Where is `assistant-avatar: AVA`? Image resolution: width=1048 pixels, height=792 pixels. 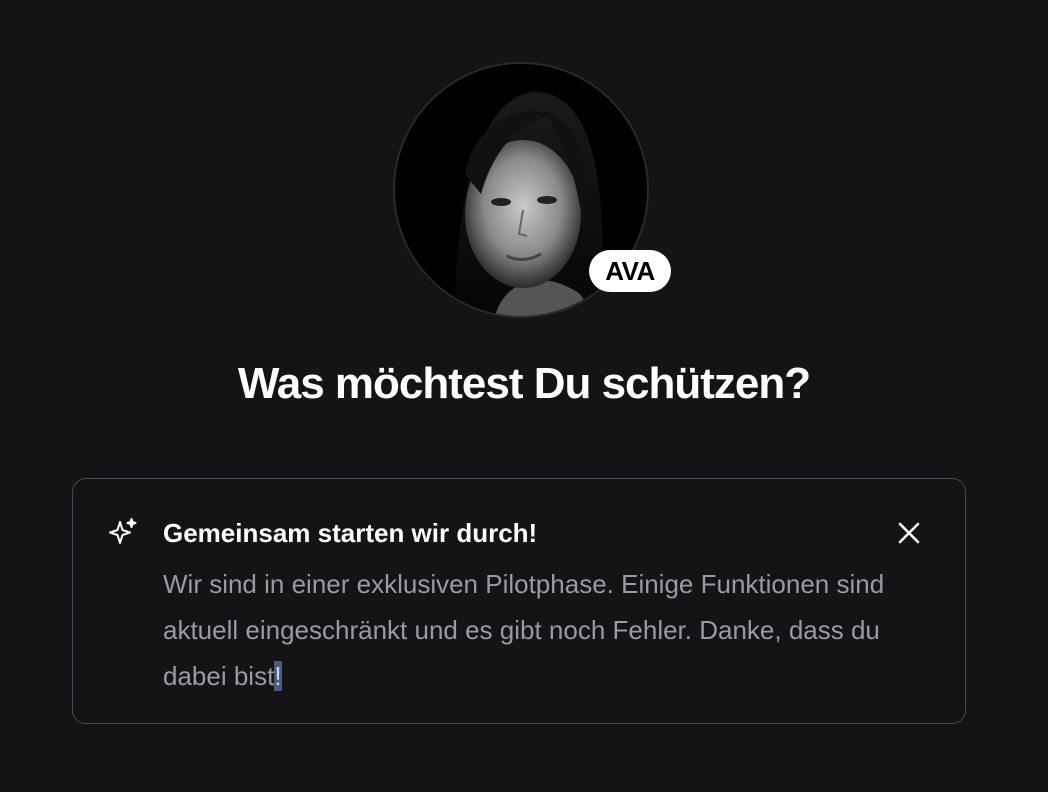 assistant-avatar: AVA is located at coordinates (532, 190).